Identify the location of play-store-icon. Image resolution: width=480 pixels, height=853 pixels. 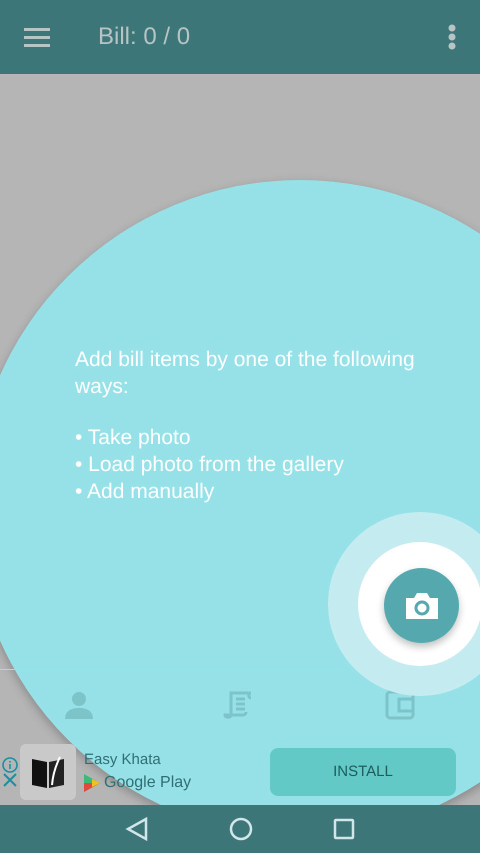
(92, 783).